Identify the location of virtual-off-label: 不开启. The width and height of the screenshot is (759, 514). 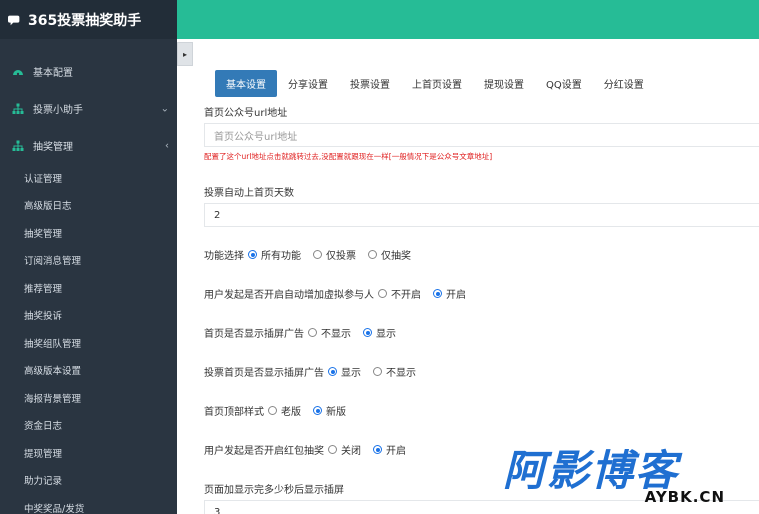
(406, 295).